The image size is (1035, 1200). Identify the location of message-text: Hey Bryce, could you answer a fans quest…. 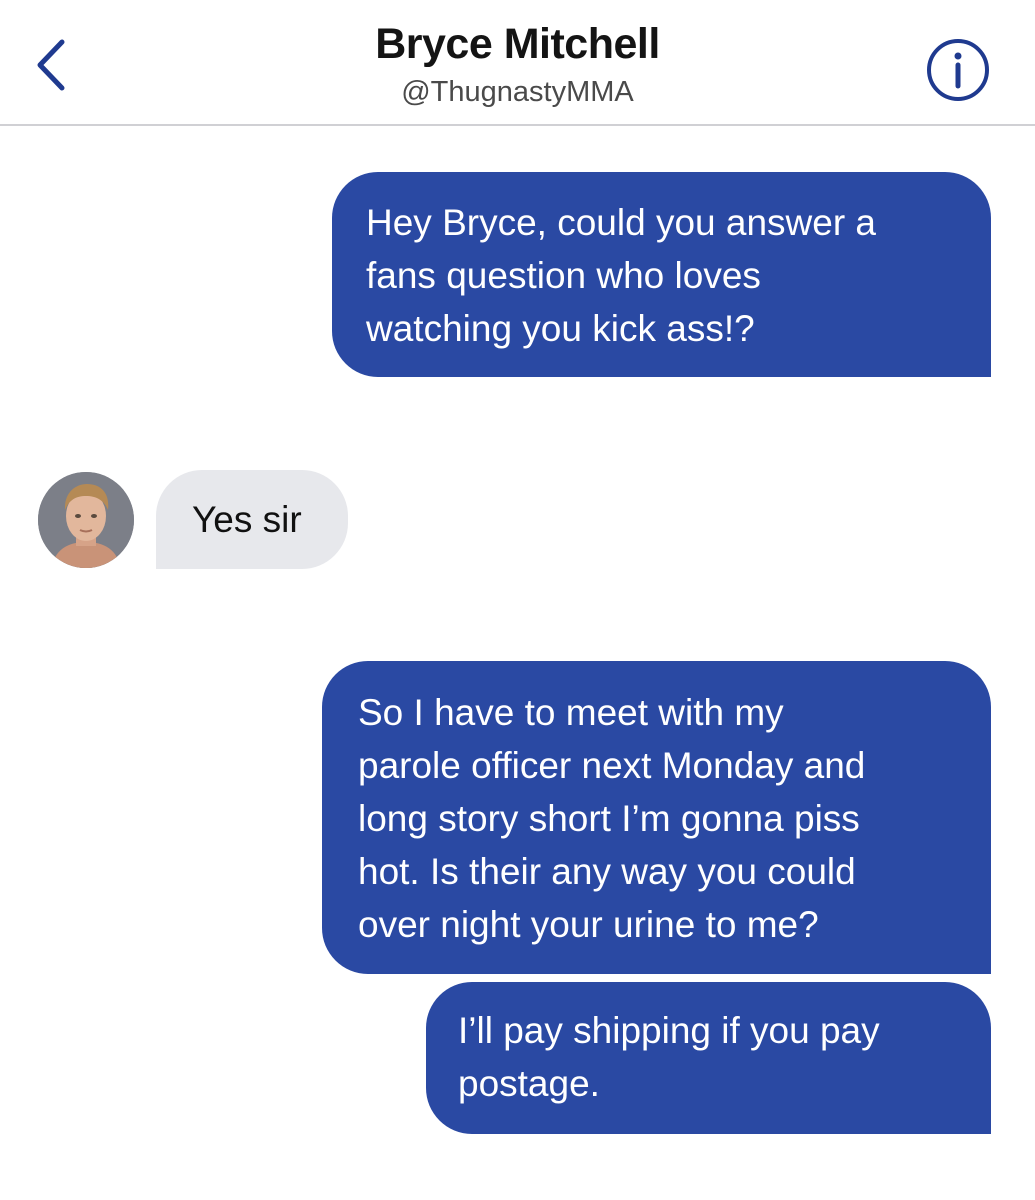
(621, 275).